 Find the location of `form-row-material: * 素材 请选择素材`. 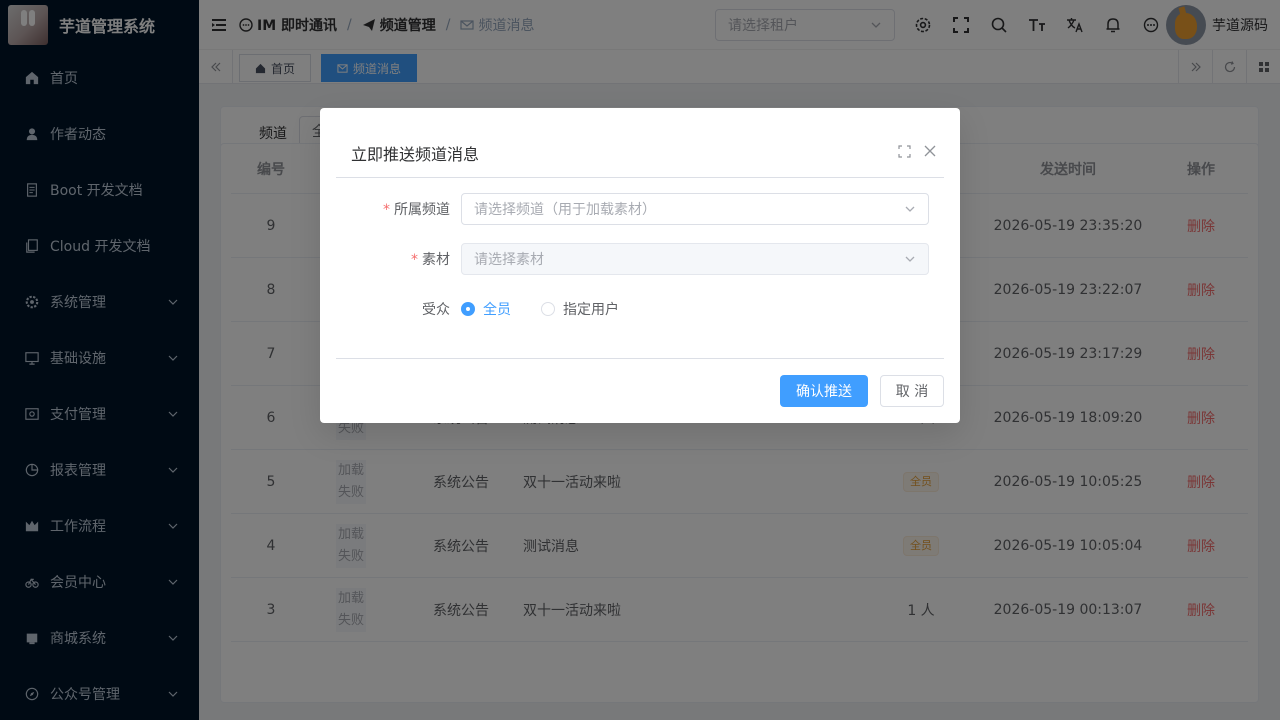

form-row-material: * 素材 请选择素材 is located at coordinates (640, 259).